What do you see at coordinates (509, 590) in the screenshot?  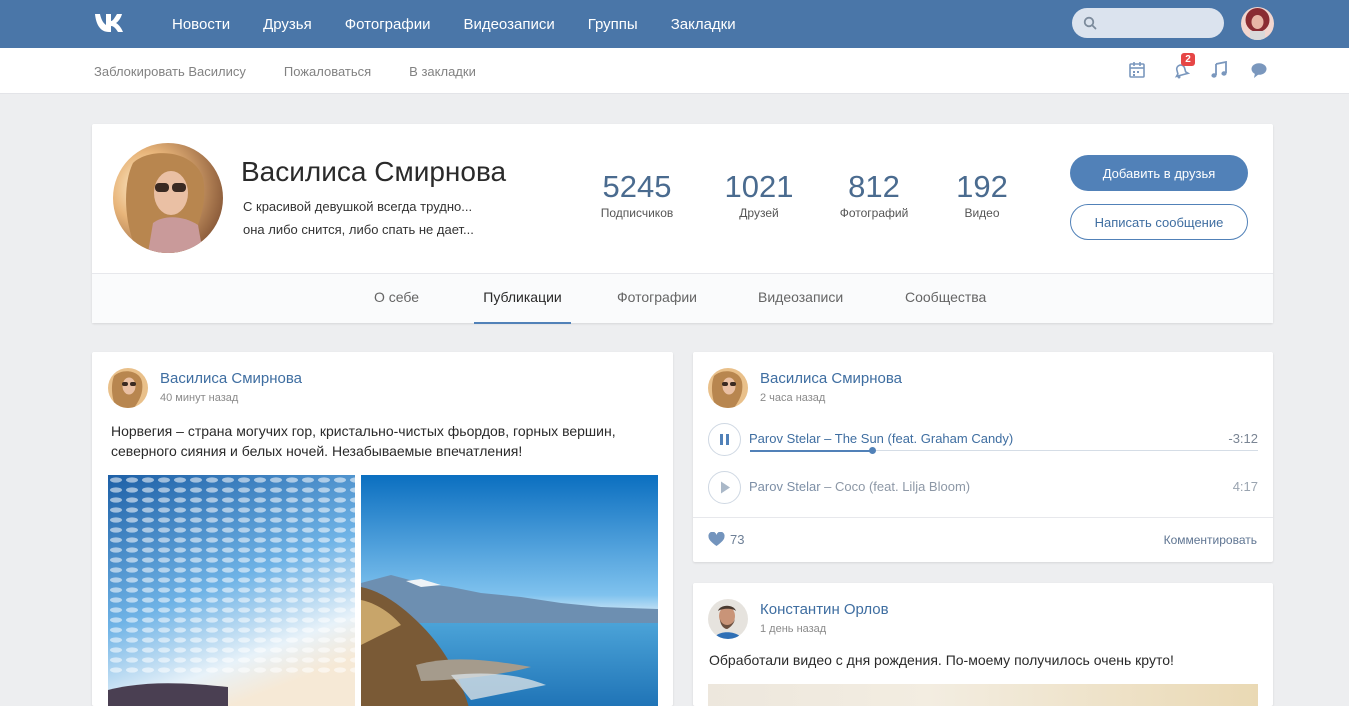 I see `post-photo-lake` at bounding box center [509, 590].